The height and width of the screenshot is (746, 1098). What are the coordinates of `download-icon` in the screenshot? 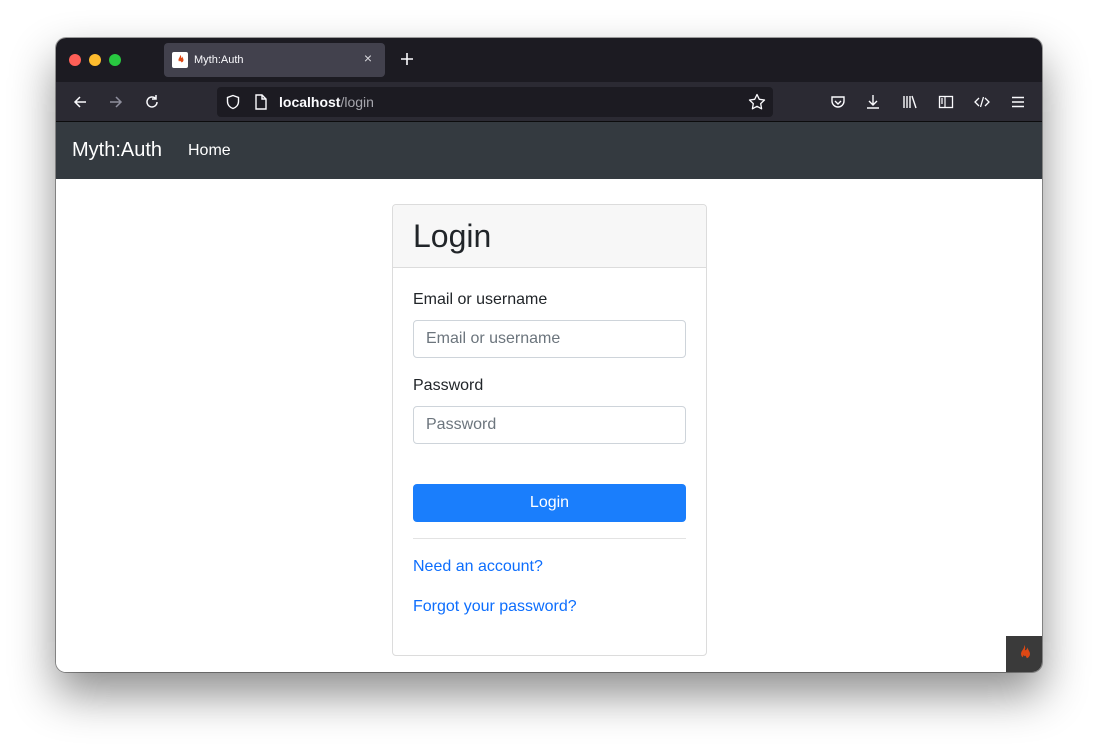 It's located at (873, 102).